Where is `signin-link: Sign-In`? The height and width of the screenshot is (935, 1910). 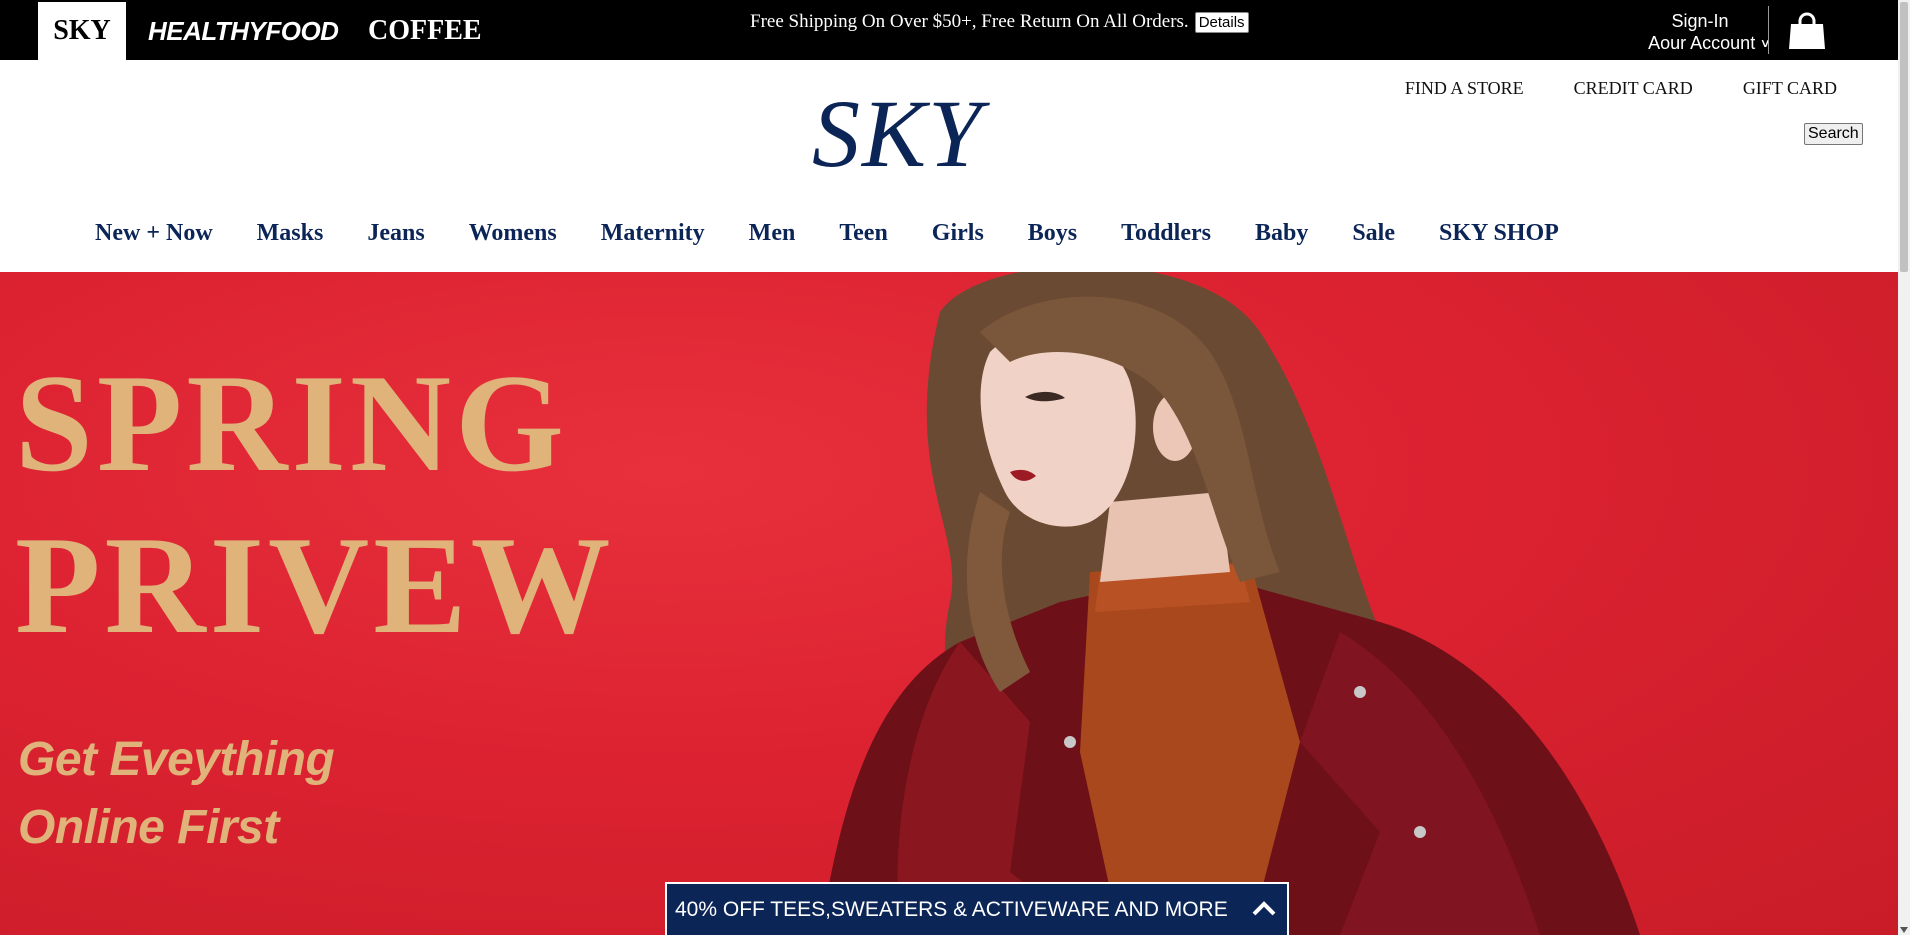
signin-link: Sign-In is located at coordinates (1709, 21).